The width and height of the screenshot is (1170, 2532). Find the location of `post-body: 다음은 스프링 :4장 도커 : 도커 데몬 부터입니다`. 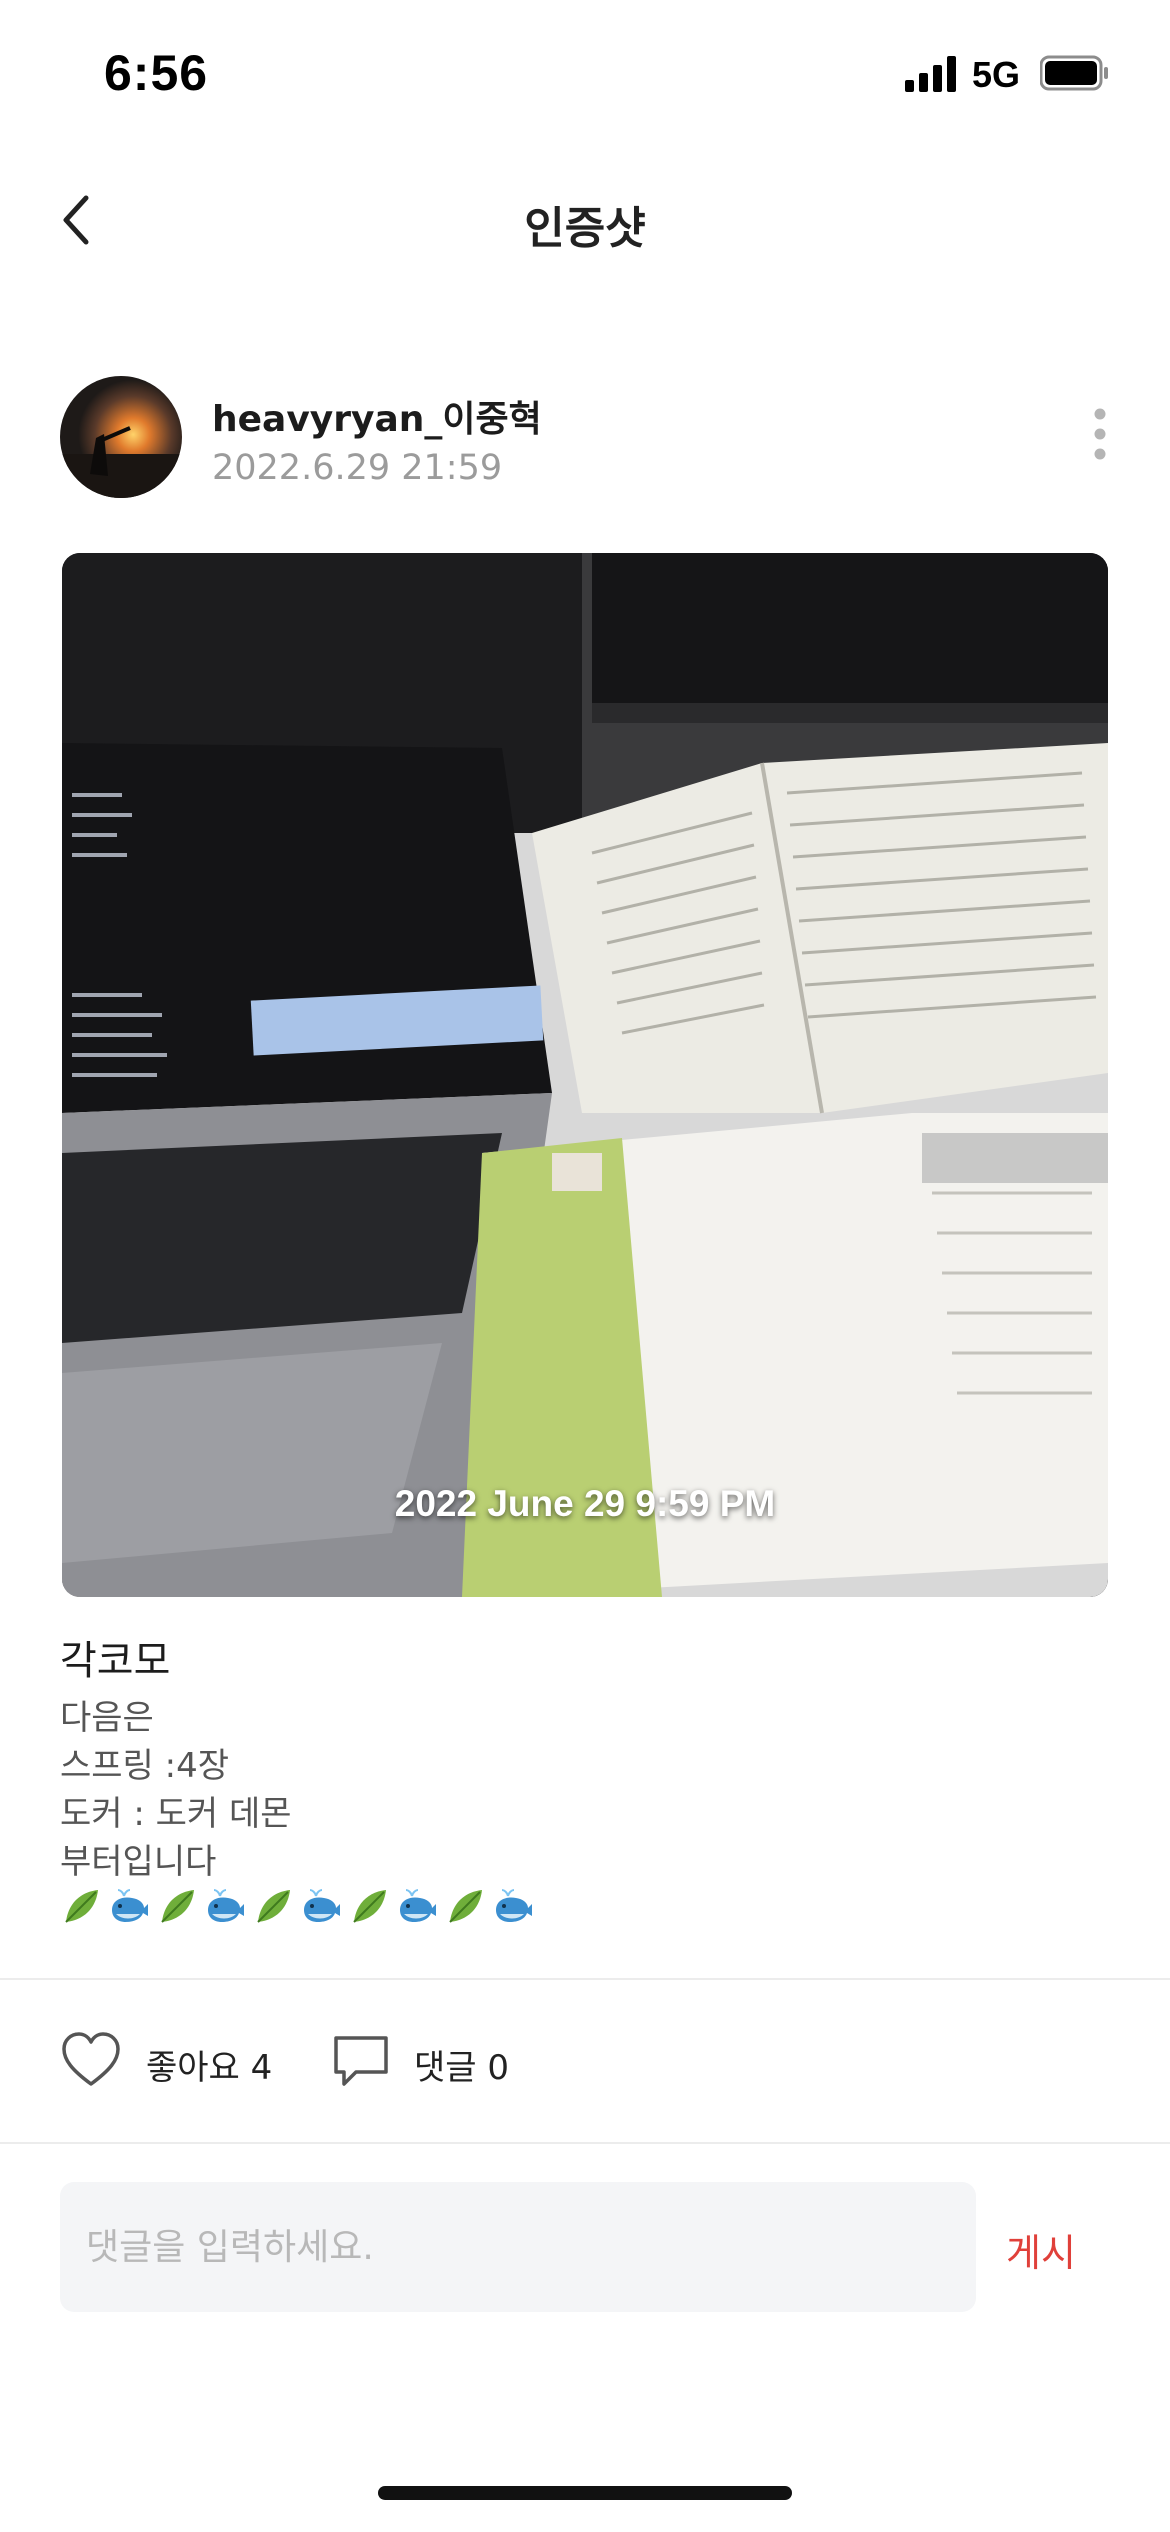

post-body: 다음은 스프링 :4장 도커 : 도커 데몬 부터입니다 is located at coordinates (176, 1790).